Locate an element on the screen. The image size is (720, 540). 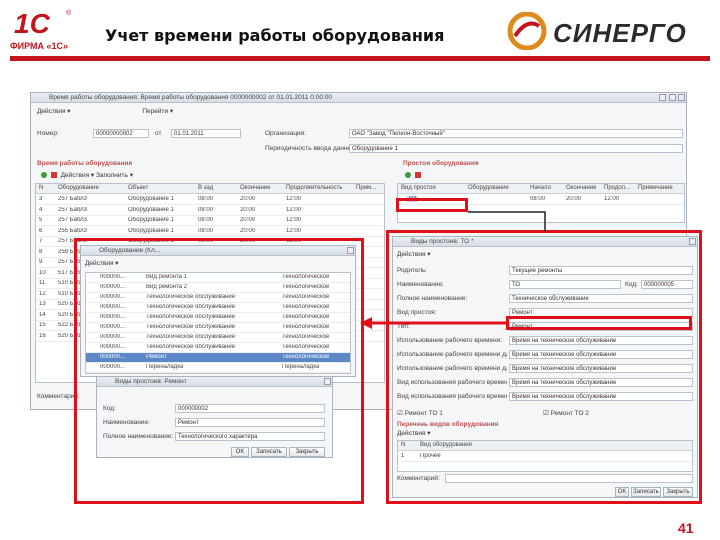
page-number: 41 is located at coordinates (686, 528).